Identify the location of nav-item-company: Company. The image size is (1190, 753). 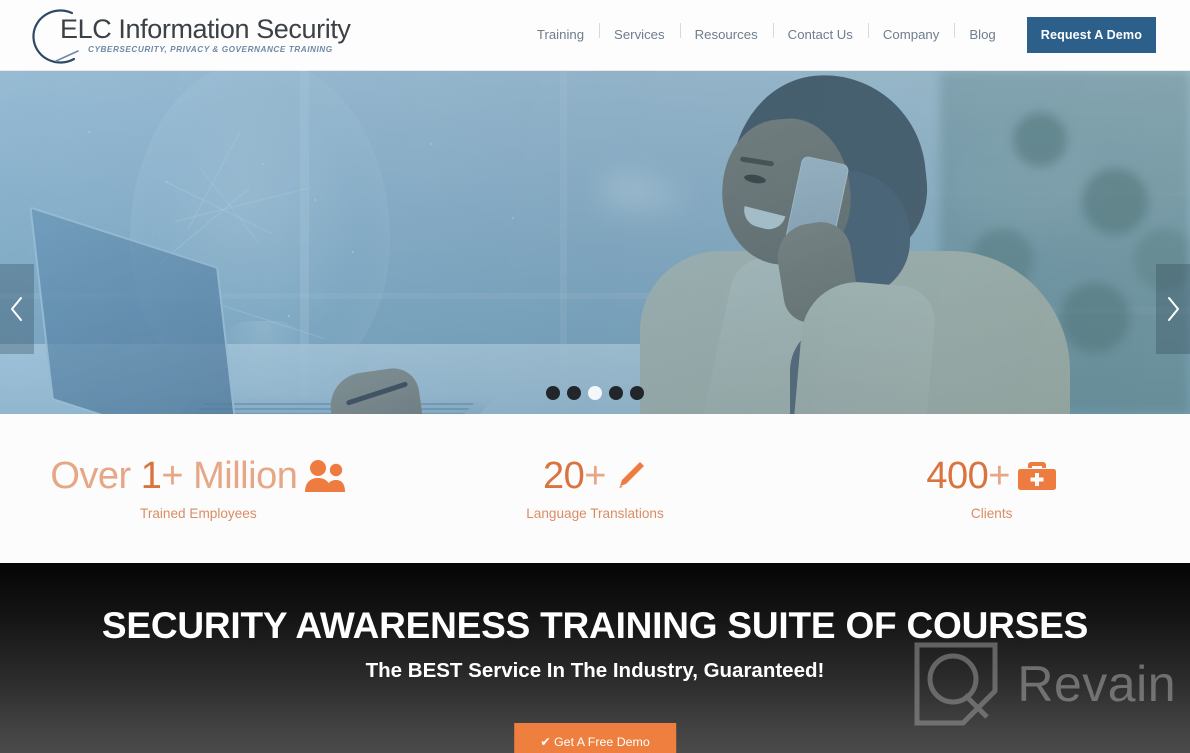
(910, 32).